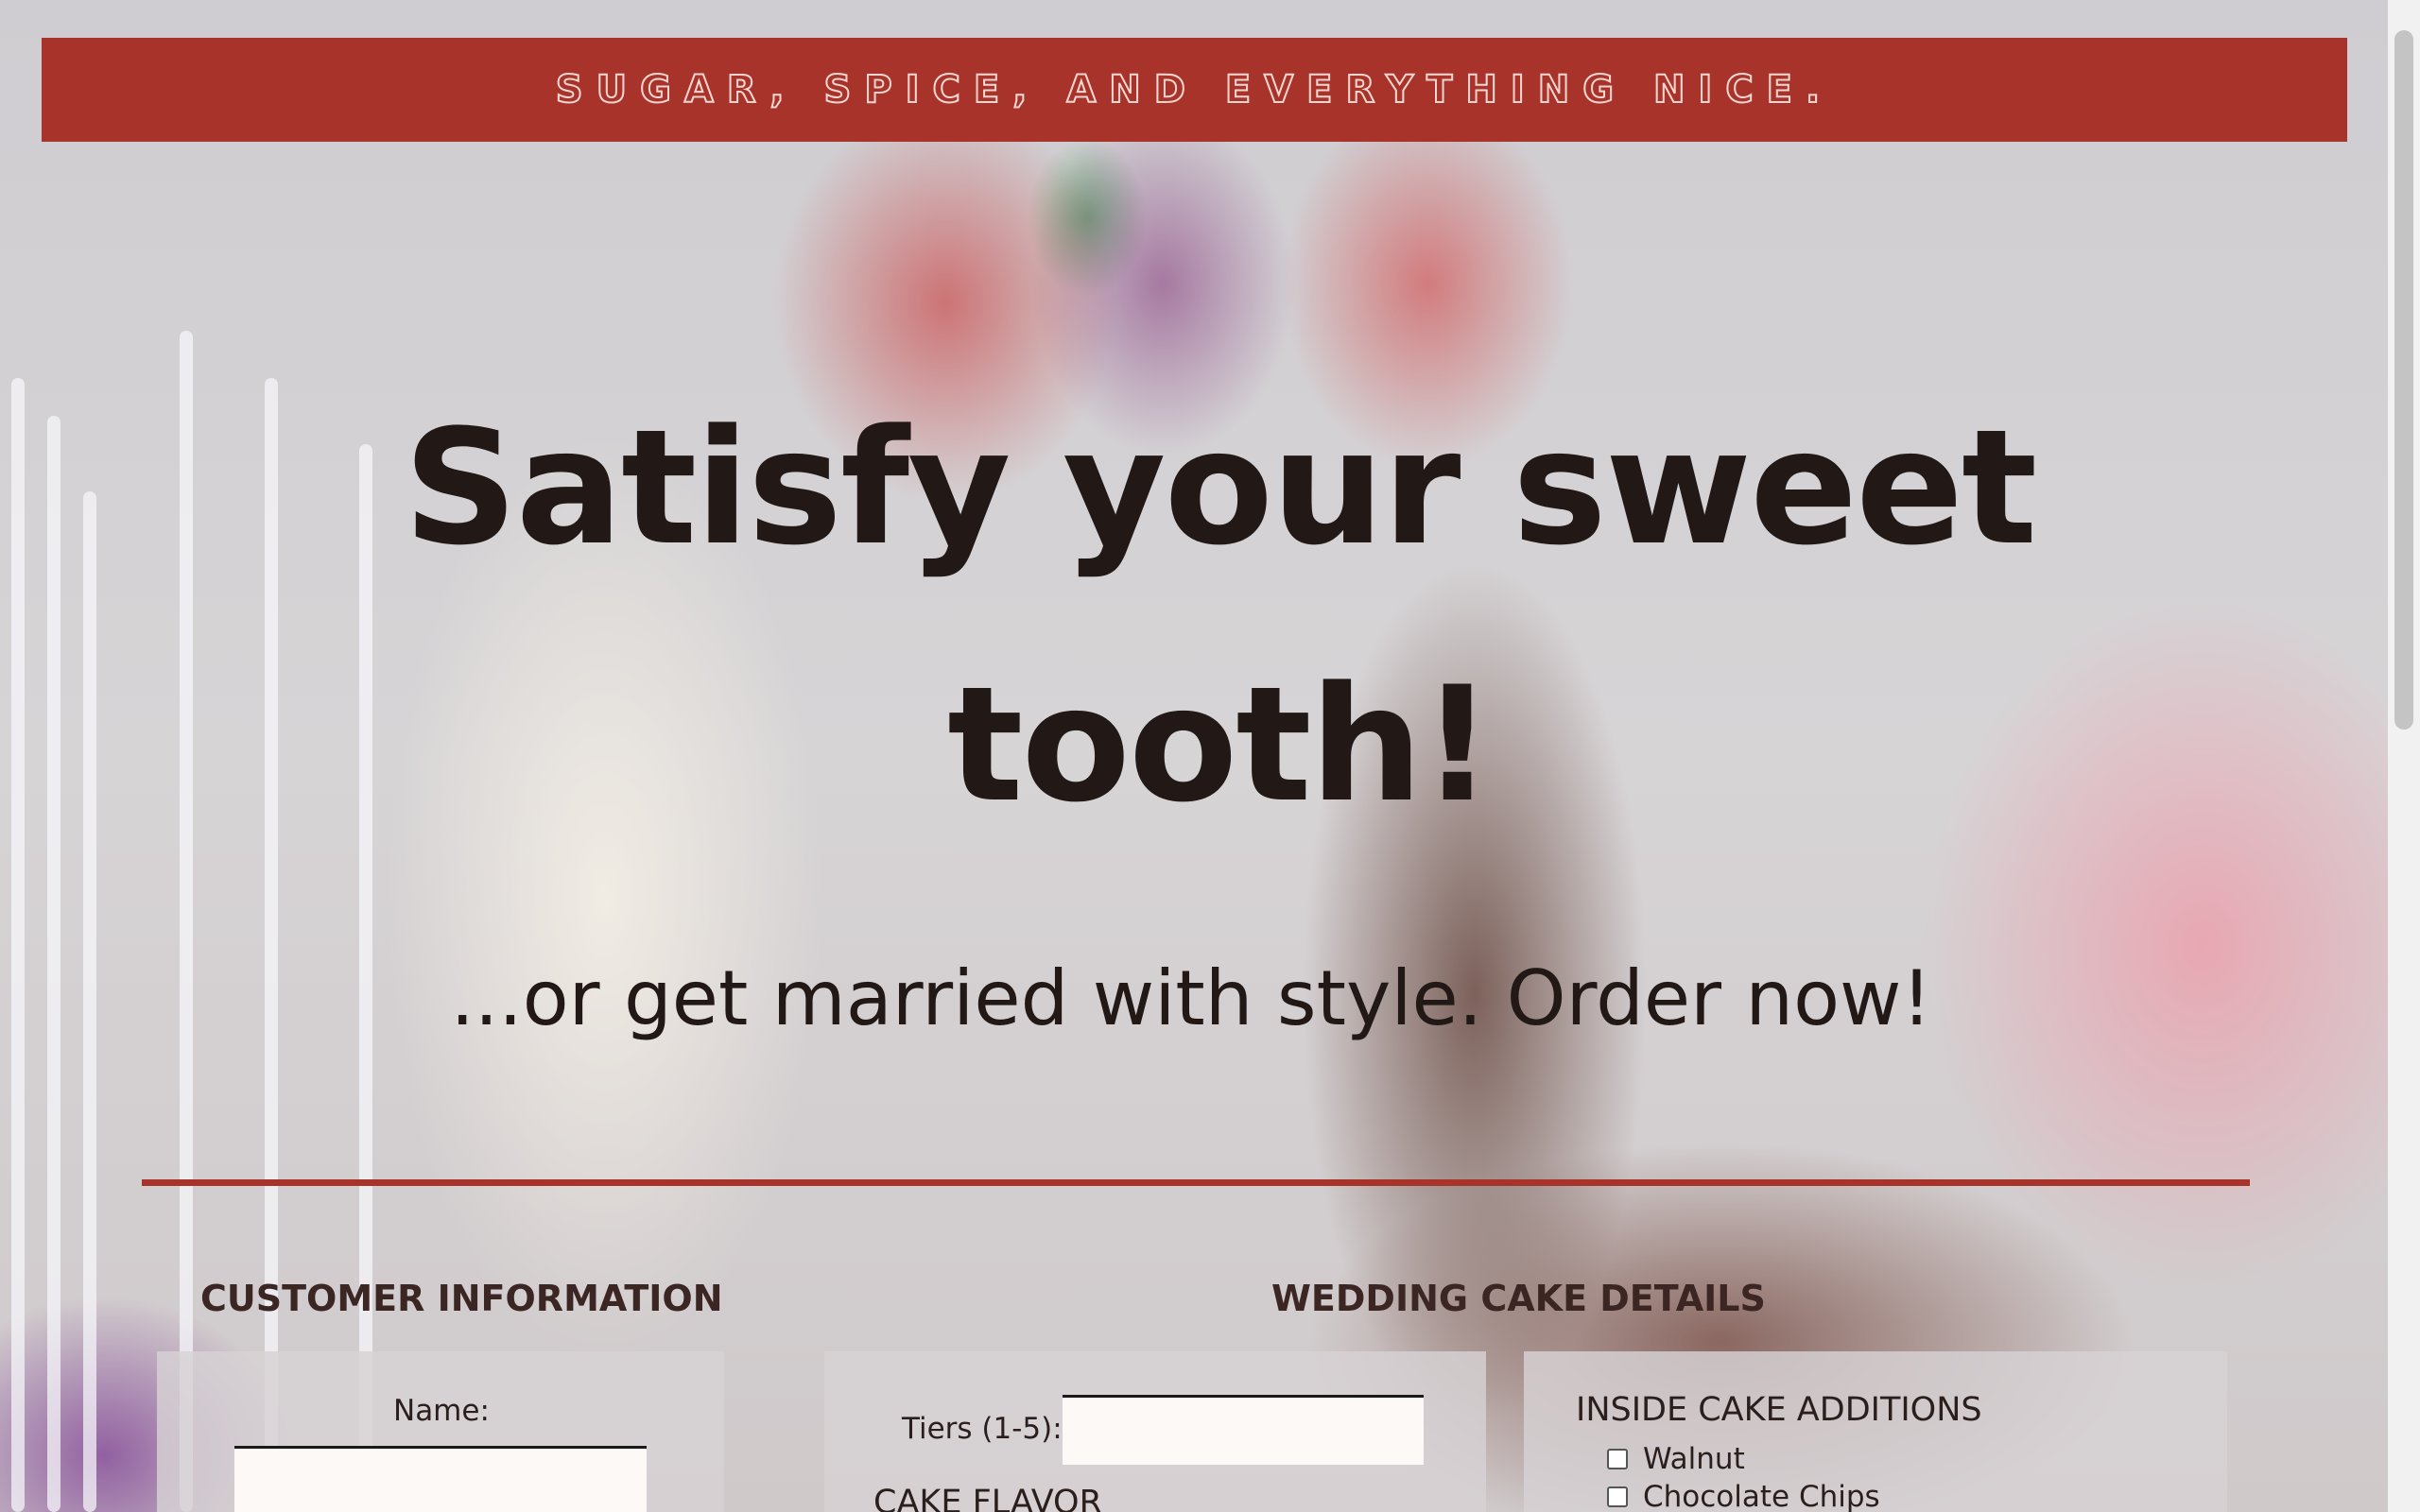 The image size is (2420, 1512). Describe the element at coordinates (1196, 1182) in the screenshot. I see `section-divider` at that location.